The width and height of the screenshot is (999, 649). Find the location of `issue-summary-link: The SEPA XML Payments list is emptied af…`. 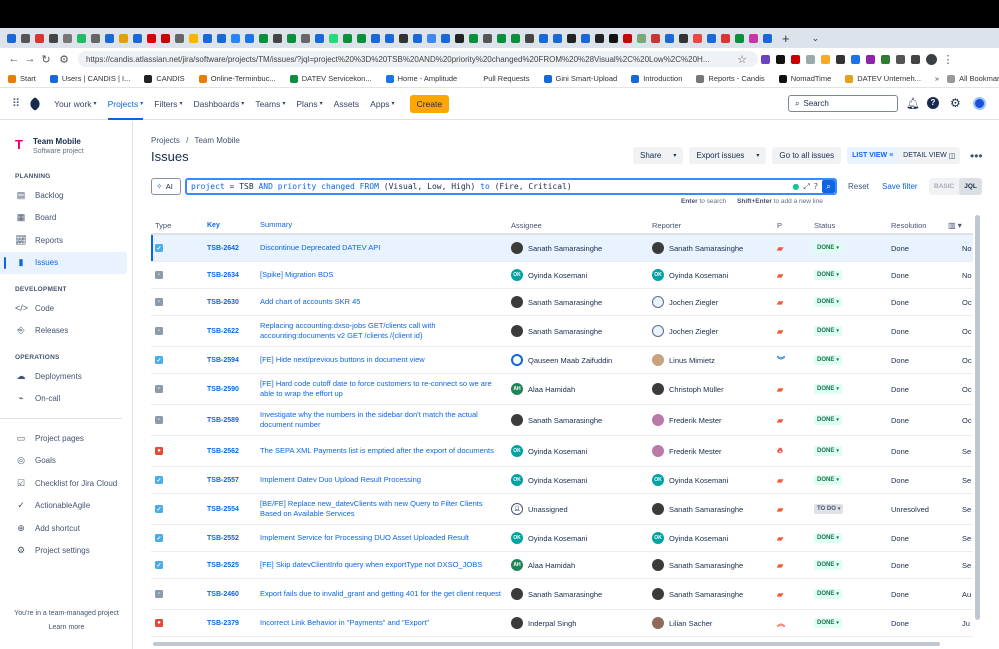

issue-summary-link: The SEPA XML Payments list is emptied af… is located at coordinates (385, 451).